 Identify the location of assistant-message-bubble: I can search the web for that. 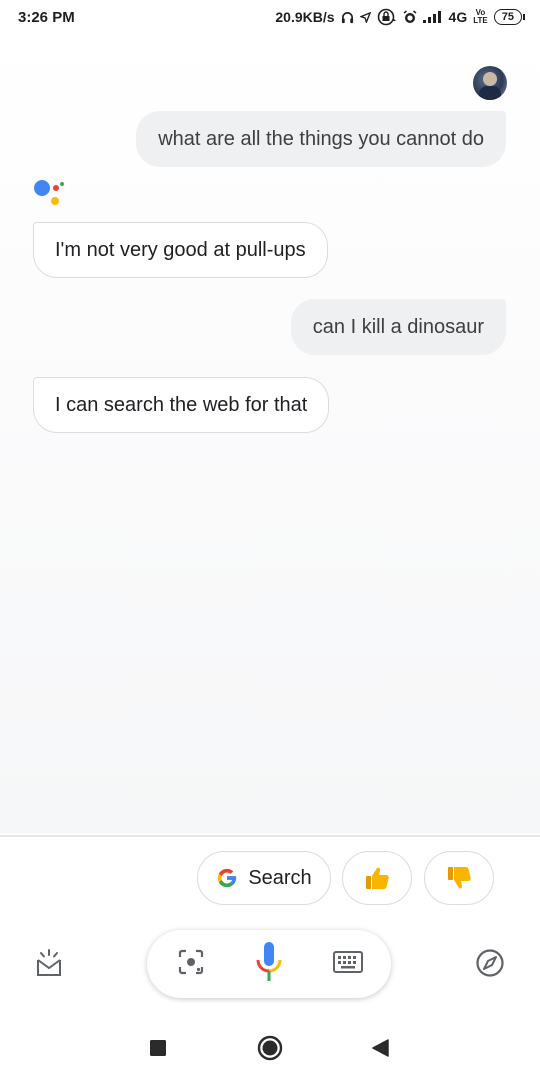
(181, 405).